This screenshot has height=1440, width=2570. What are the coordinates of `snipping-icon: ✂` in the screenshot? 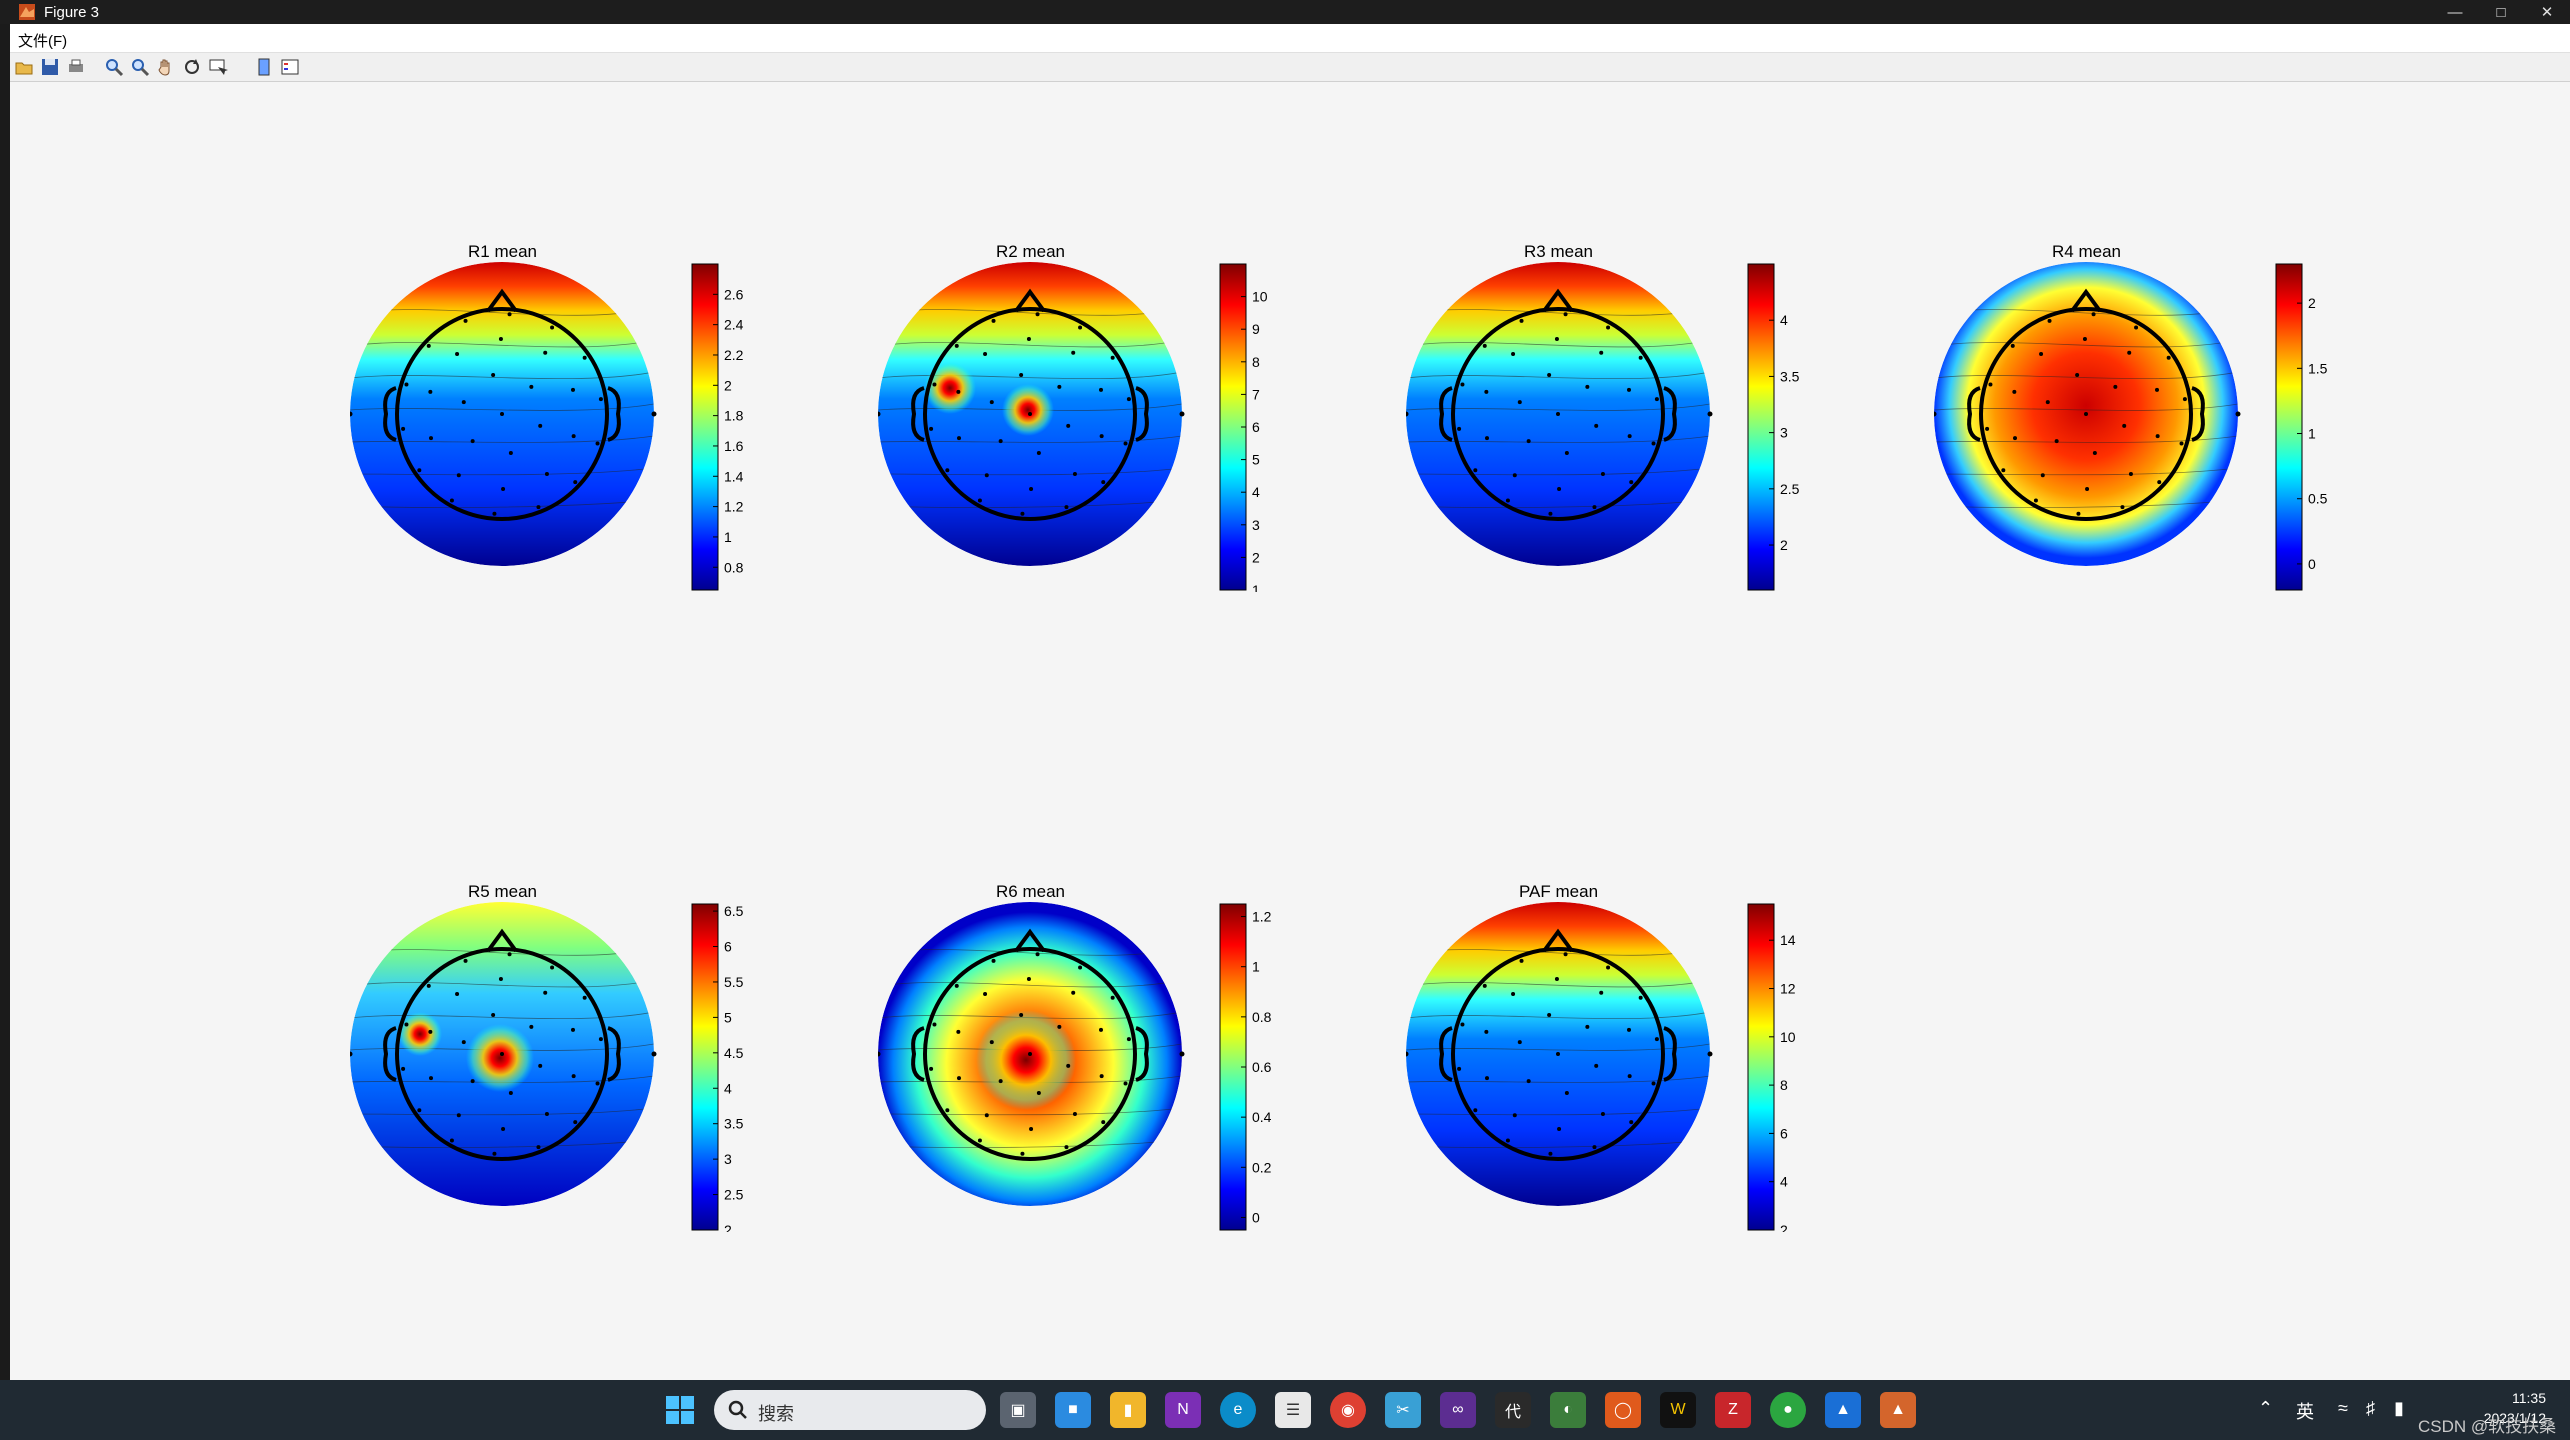 It's located at (1403, 1410).